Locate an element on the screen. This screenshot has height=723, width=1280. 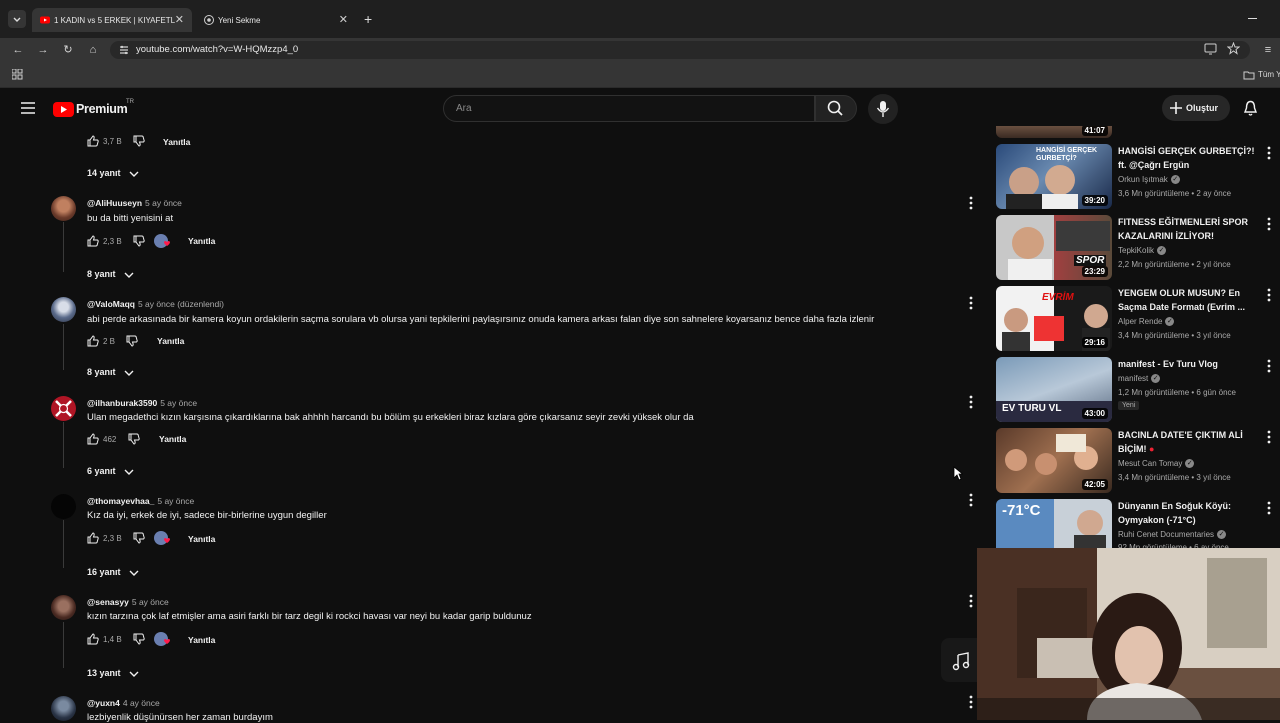
reload-icon: ↻ is located at coordinates (68, 50).